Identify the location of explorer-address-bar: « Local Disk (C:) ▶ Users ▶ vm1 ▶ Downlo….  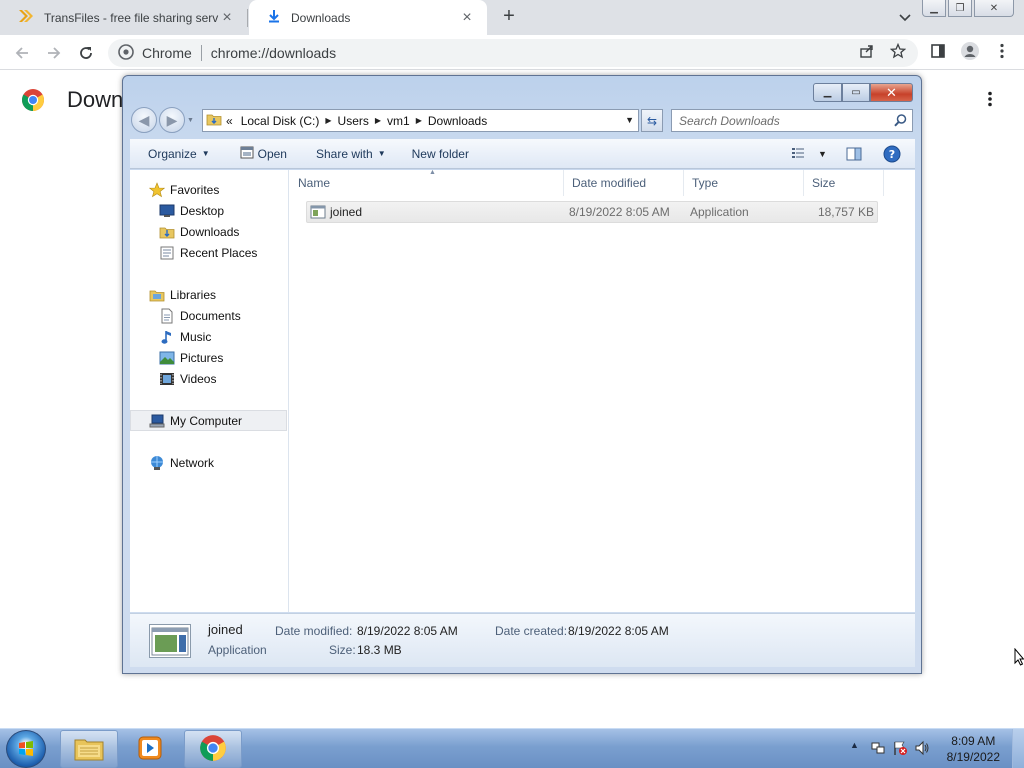
(420, 120).